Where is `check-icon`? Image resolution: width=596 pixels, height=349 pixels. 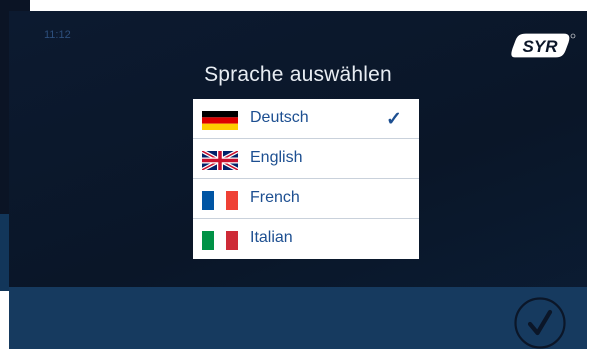 check-icon is located at coordinates (540, 322).